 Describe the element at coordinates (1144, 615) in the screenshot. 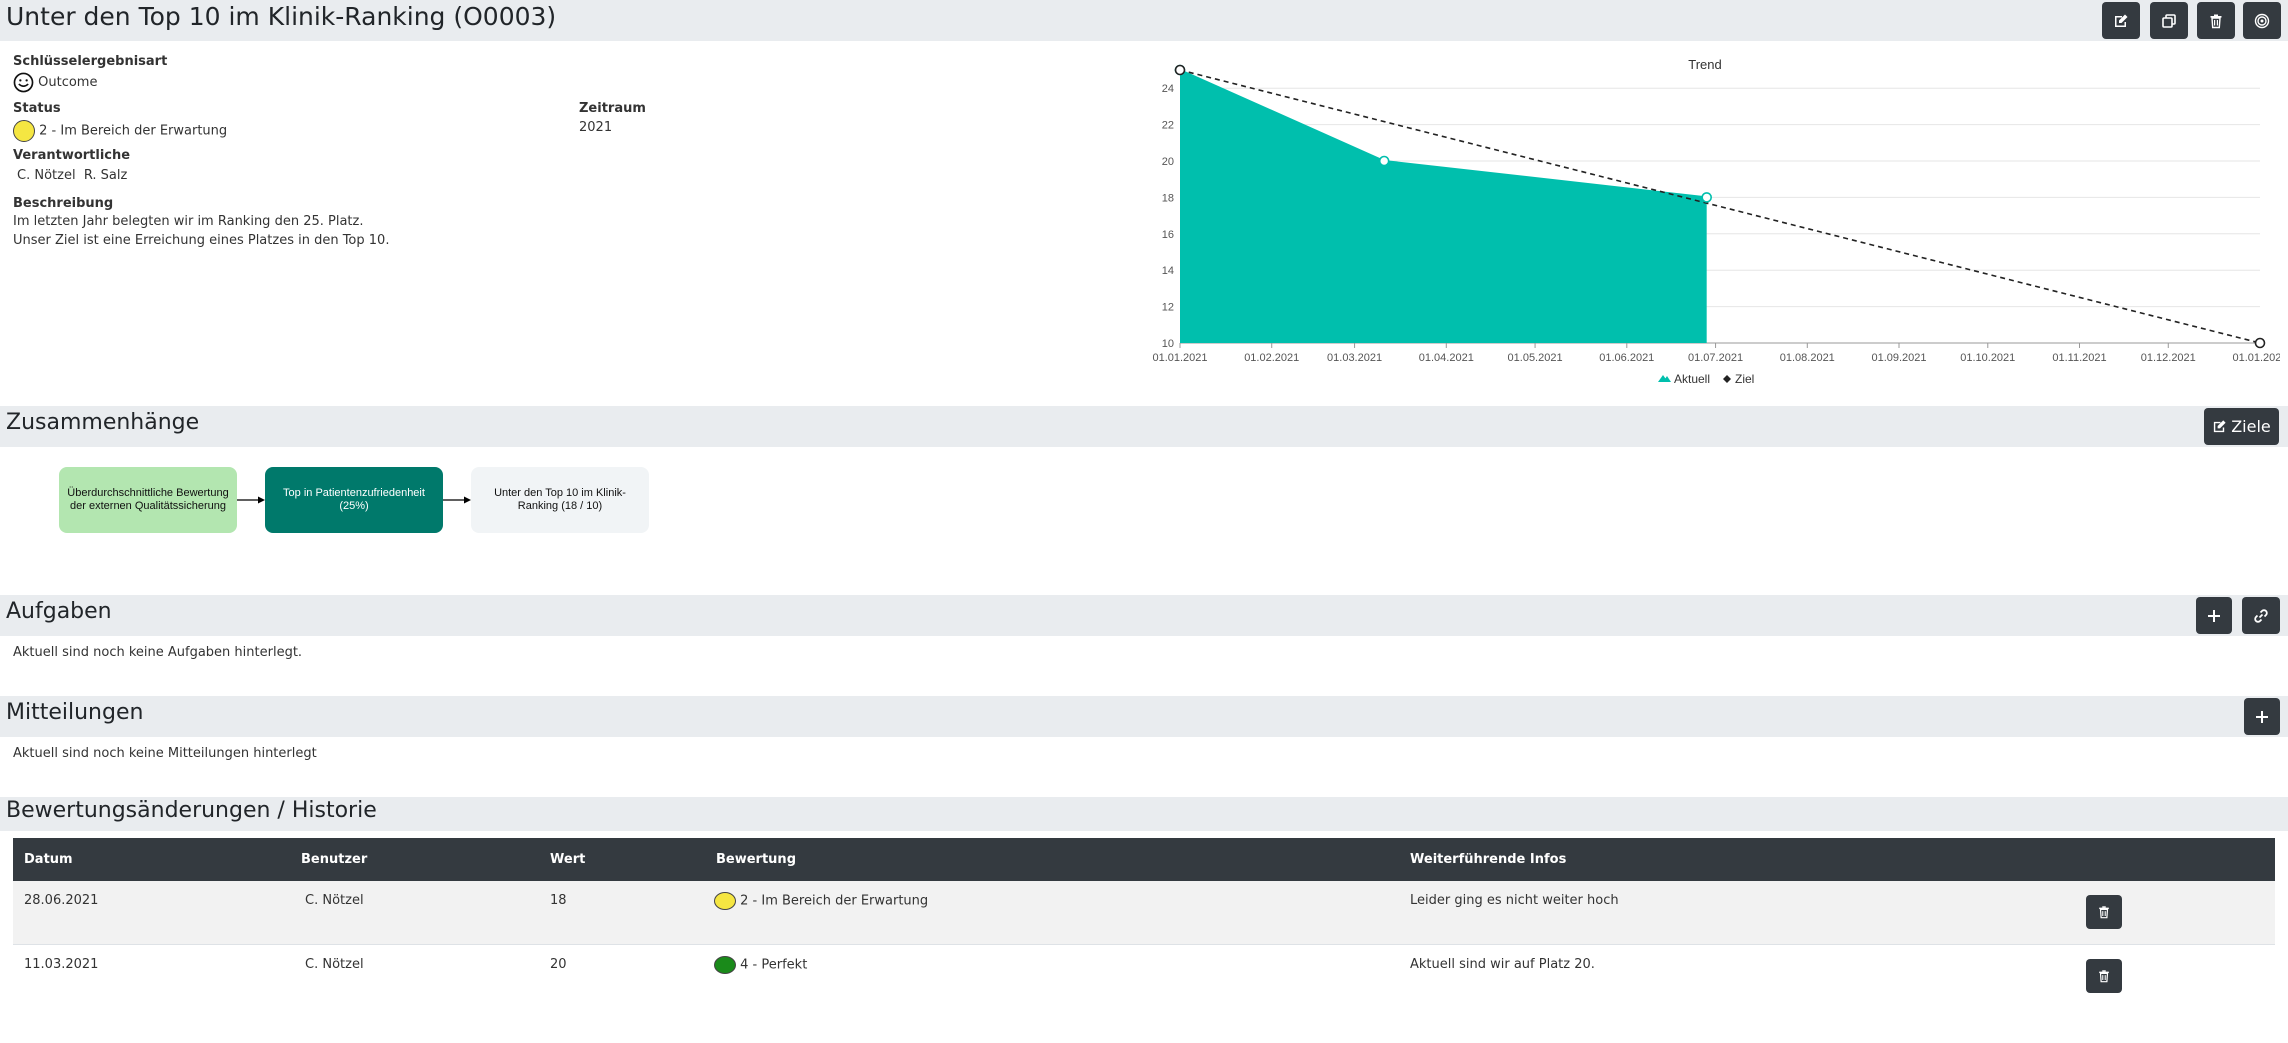

I see `tasks-bar: Aufgaben` at that location.